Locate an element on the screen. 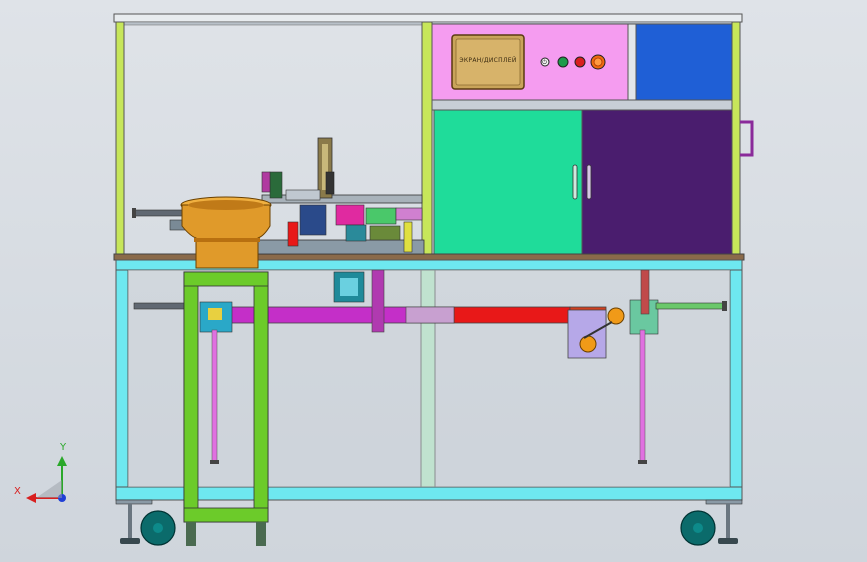  leveler-right-rod is located at coordinates (728, 521).